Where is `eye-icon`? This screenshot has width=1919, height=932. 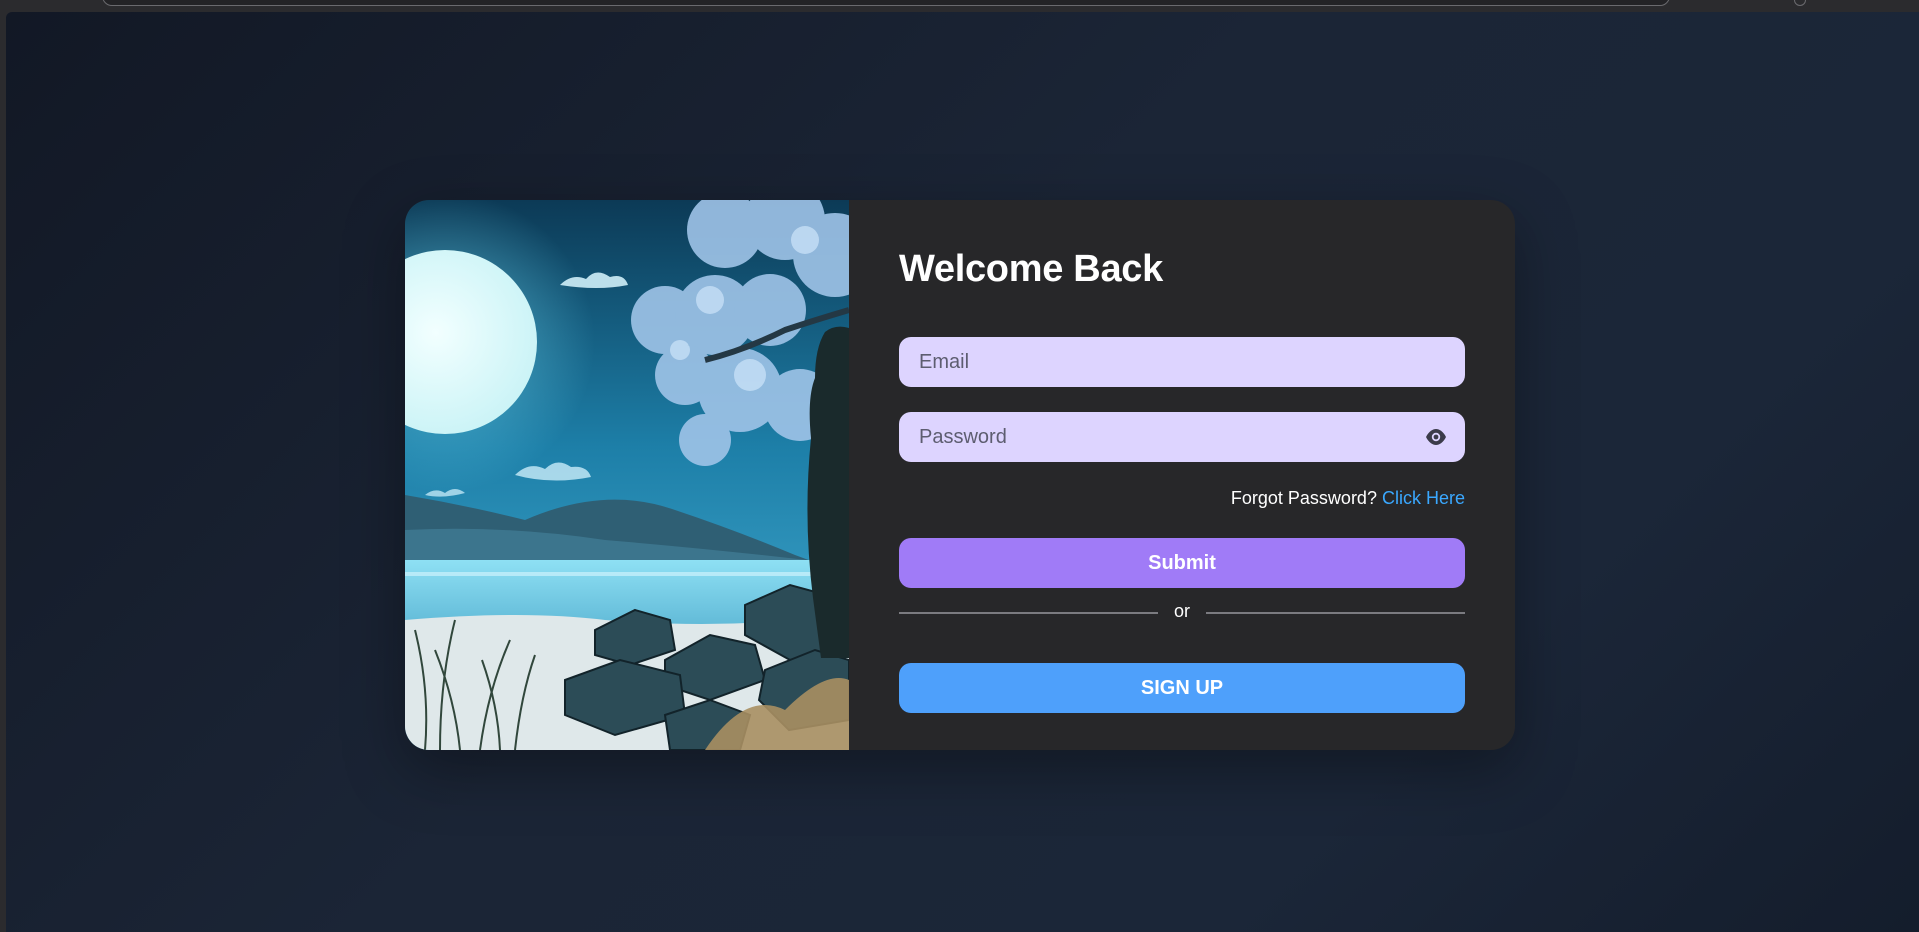
eye-icon is located at coordinates (1436, 437).